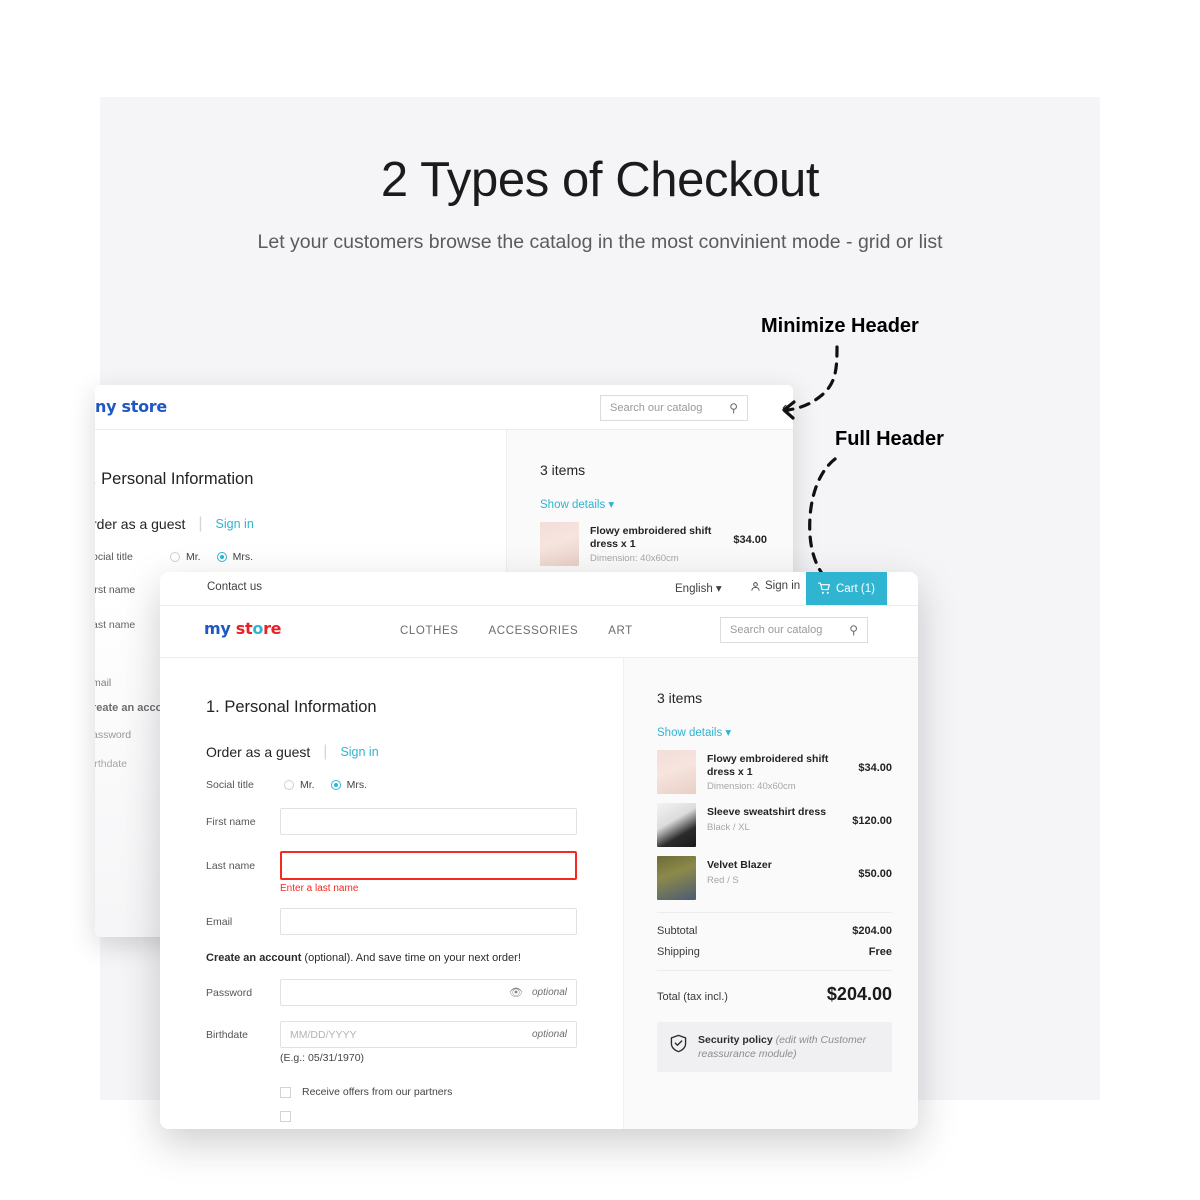 This screenshot has width=1200, height=1200. What do you see at coordinates (634, 558) in the screenshot?
I see `back-product-attr: Dimension: 40x60cm` at bounding box center [634, 558].